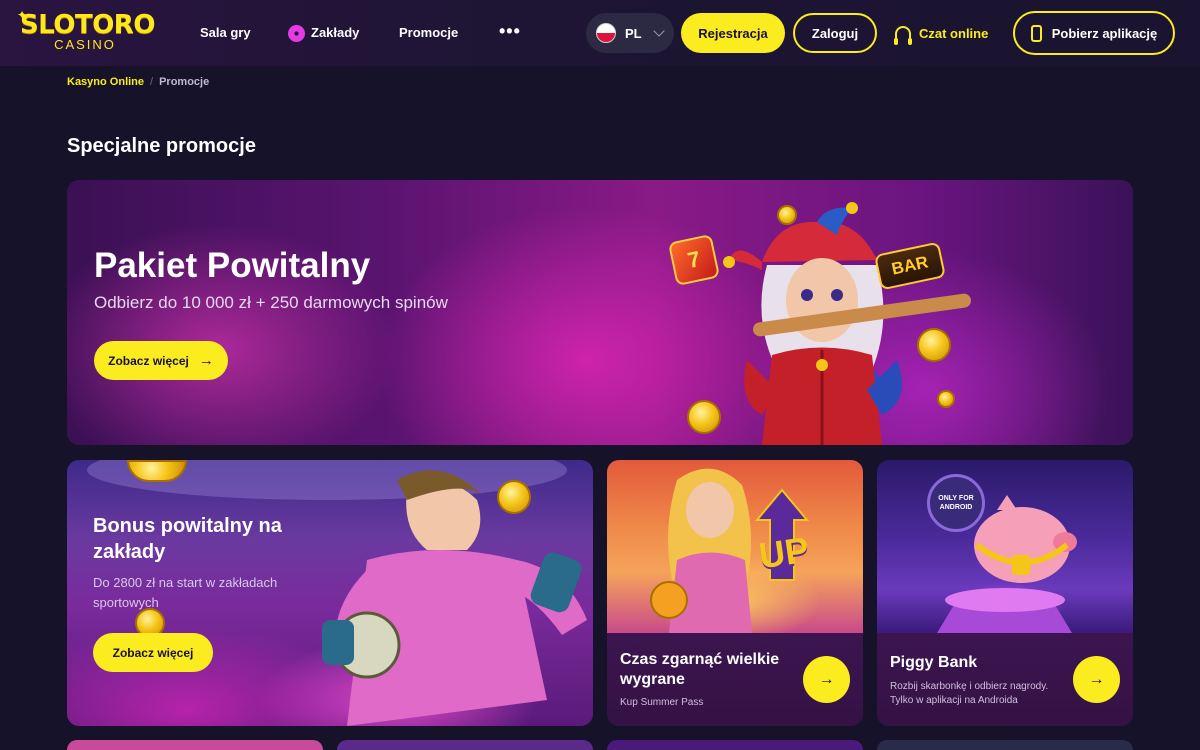 This screenshot has width=1200, height=750. I want to click on more-menu-button: •••, so click(510, 31).